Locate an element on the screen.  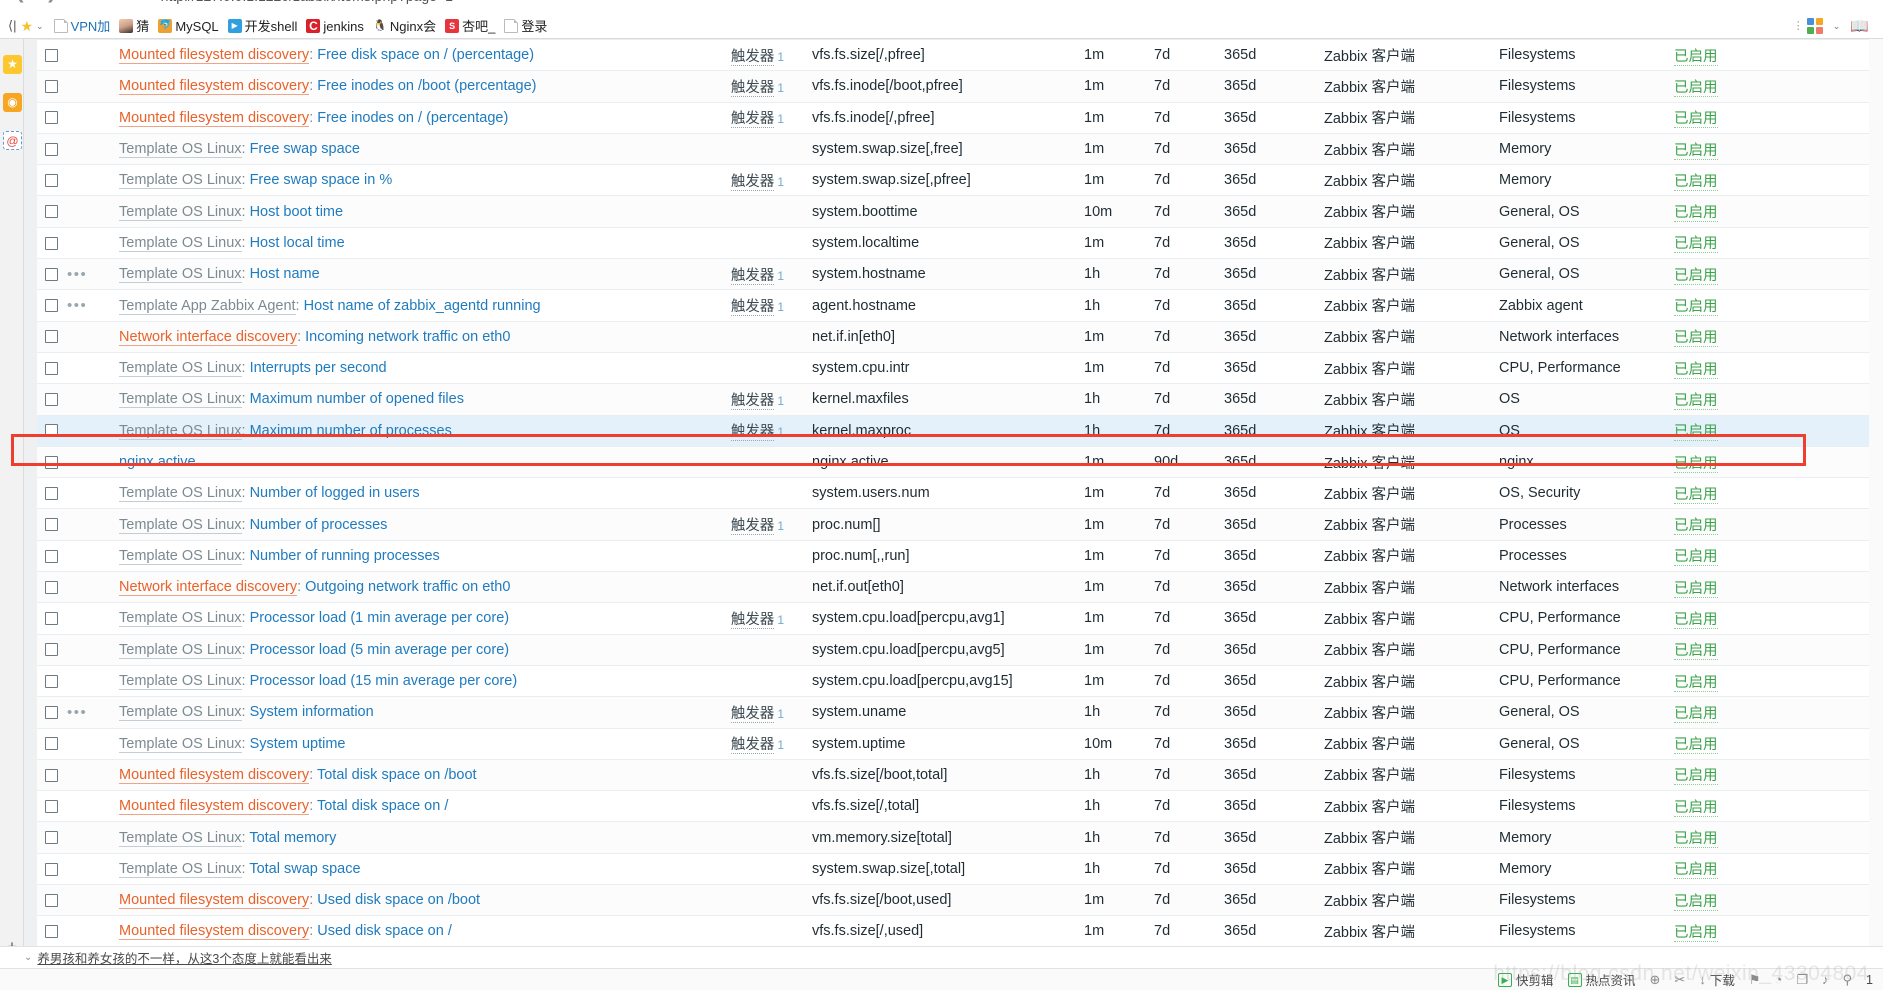
item-link: Interrupts per second is located at coordinates (318, 368).